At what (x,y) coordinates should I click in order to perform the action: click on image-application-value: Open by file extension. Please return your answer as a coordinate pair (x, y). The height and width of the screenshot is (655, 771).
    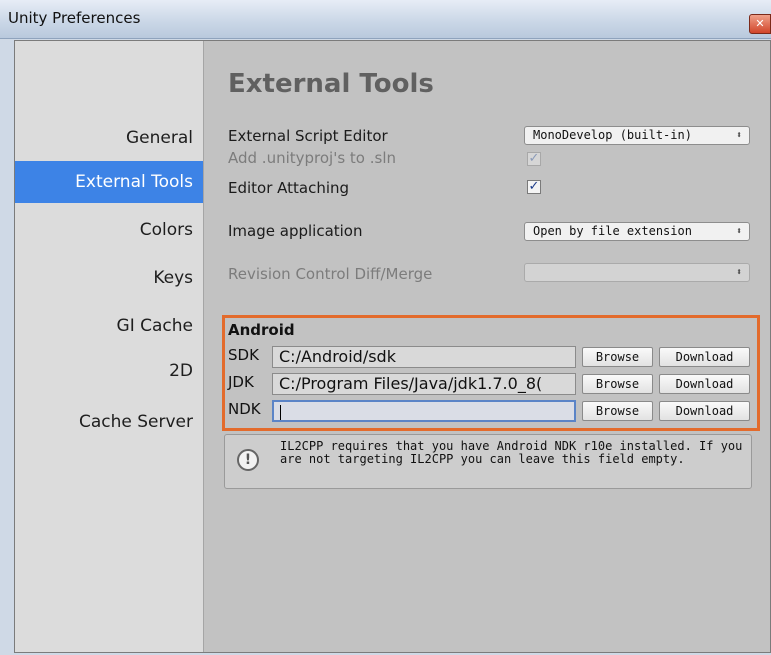
    Looking at the image, I should click on (612, 231).